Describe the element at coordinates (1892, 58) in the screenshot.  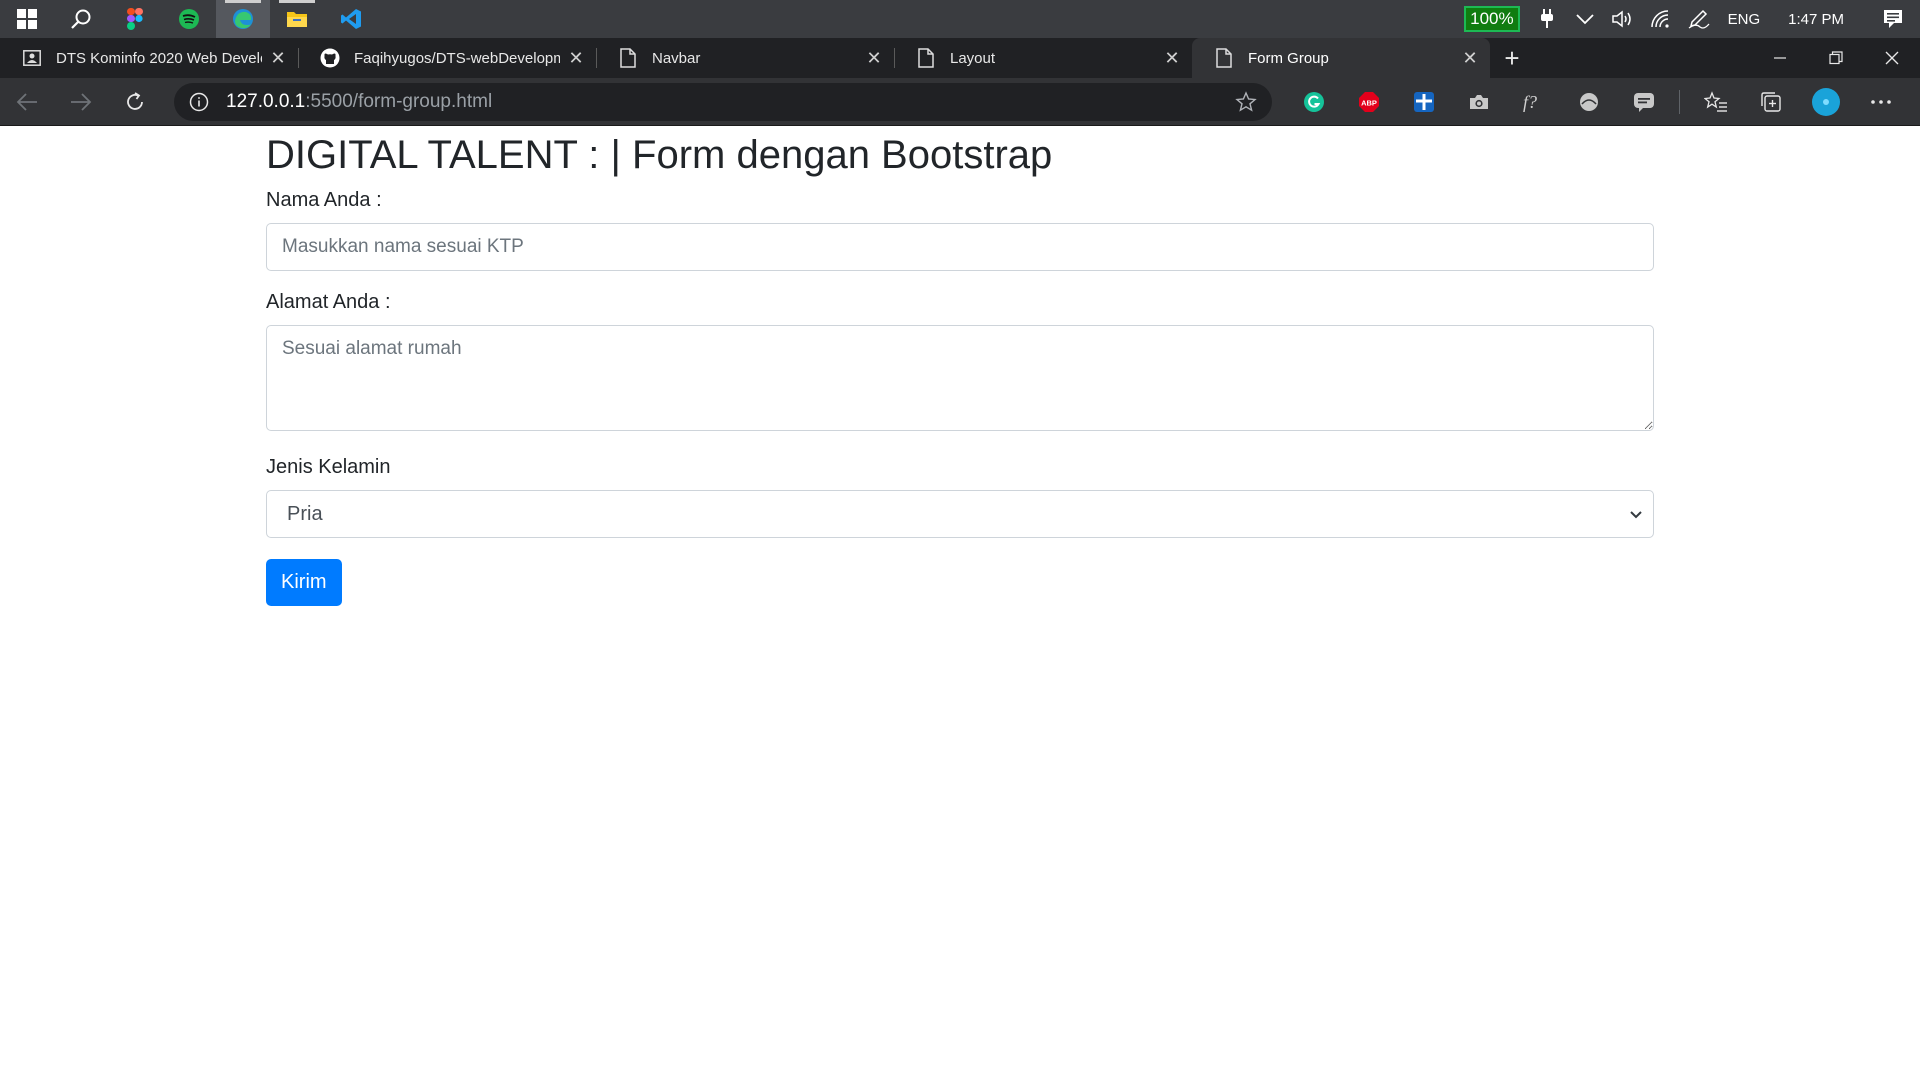
I see `close-window-button` at that location.